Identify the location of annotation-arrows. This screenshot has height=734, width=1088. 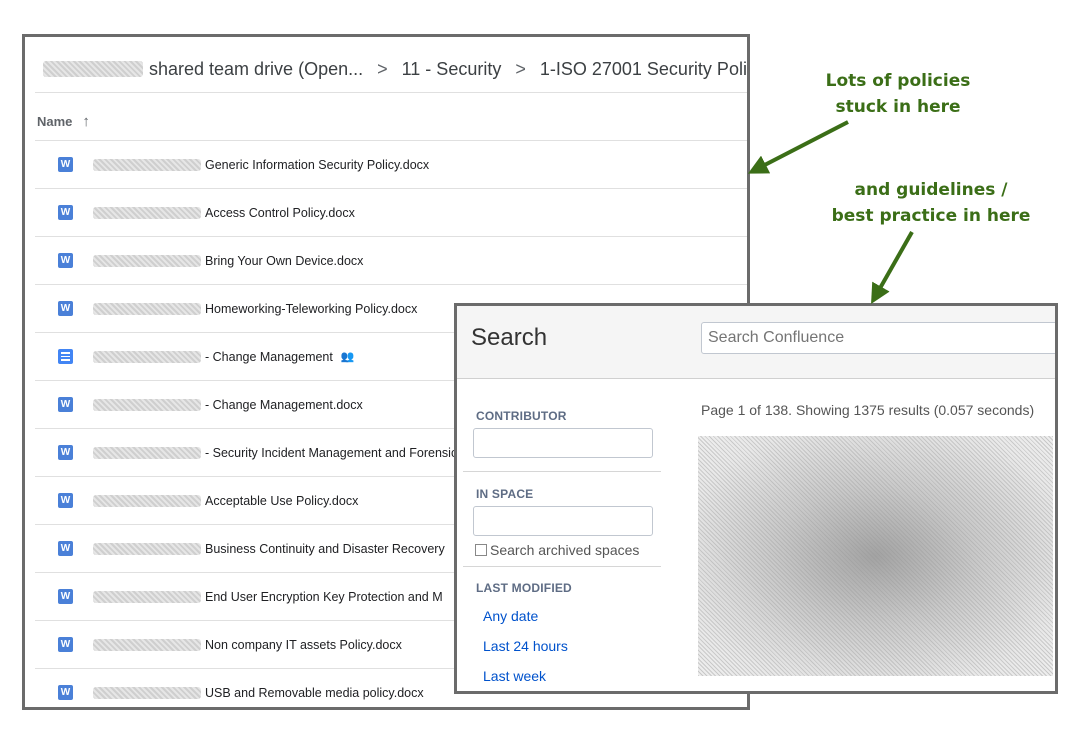
(830, 212).